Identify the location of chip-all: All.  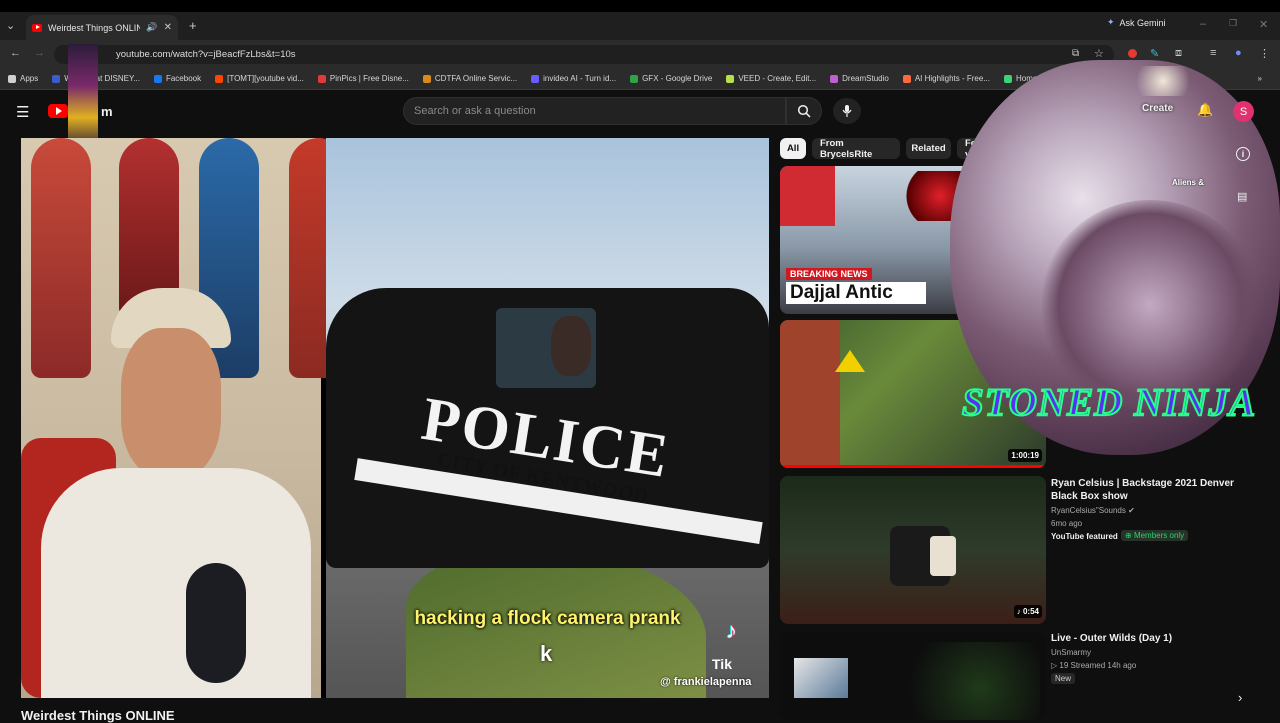
(793, 148).